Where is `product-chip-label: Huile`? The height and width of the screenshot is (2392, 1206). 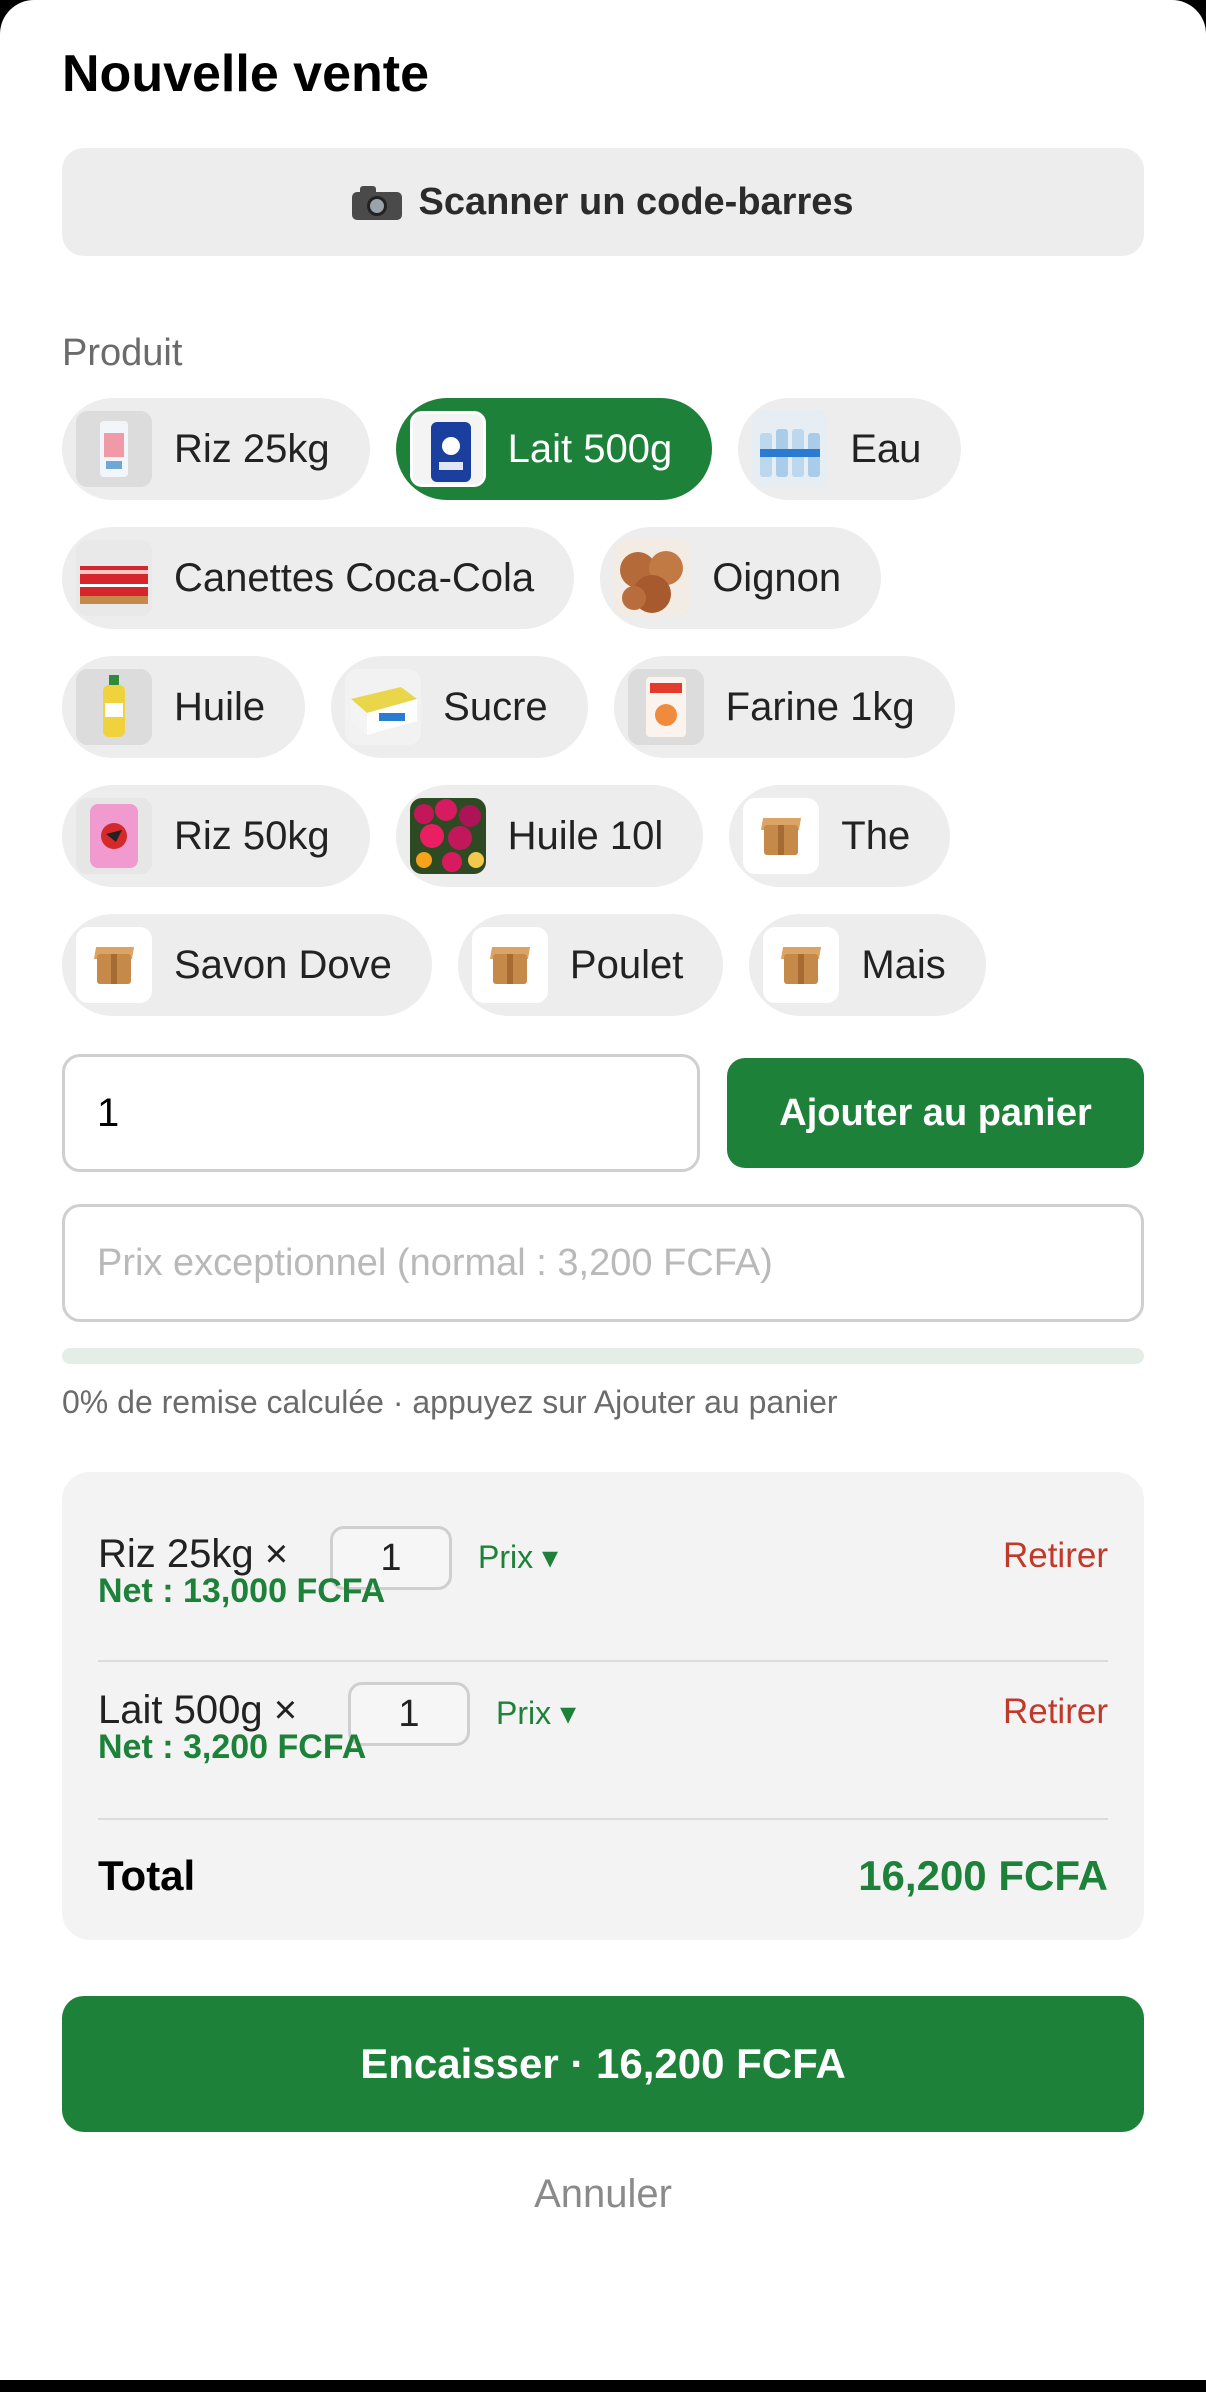
product-chip-label: Huile is located at coordinates (220, 706).